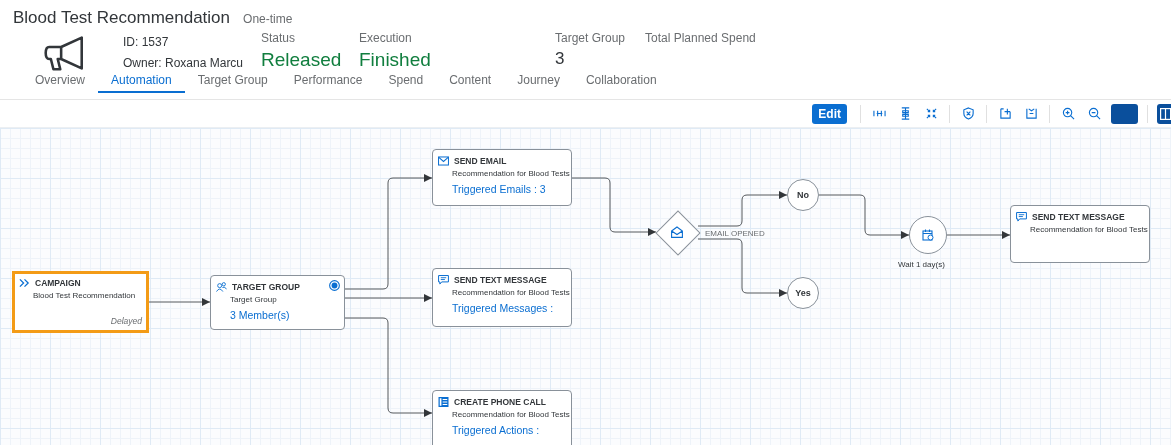 This screenshot has height=445, width=1171. What do you see at coordinates (302, 60) in the screenshot?
I see `fact-value: Released` at bounding box center [302, 60].